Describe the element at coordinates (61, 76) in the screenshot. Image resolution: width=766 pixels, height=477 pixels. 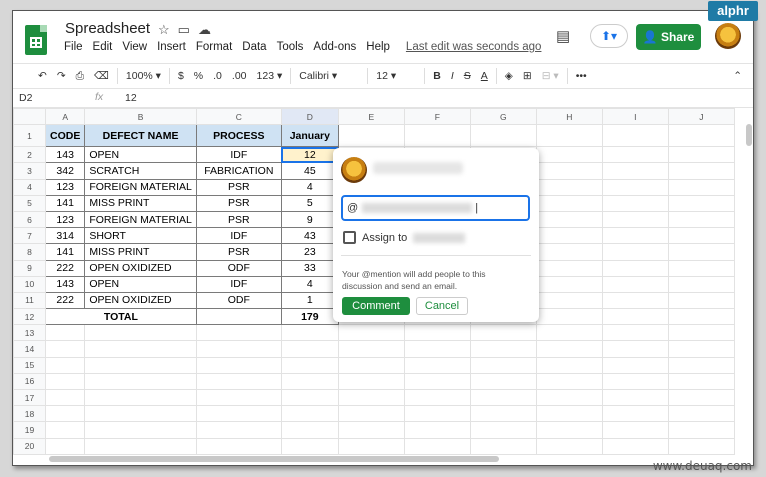
I see `redo-icon: ↷` at that location.